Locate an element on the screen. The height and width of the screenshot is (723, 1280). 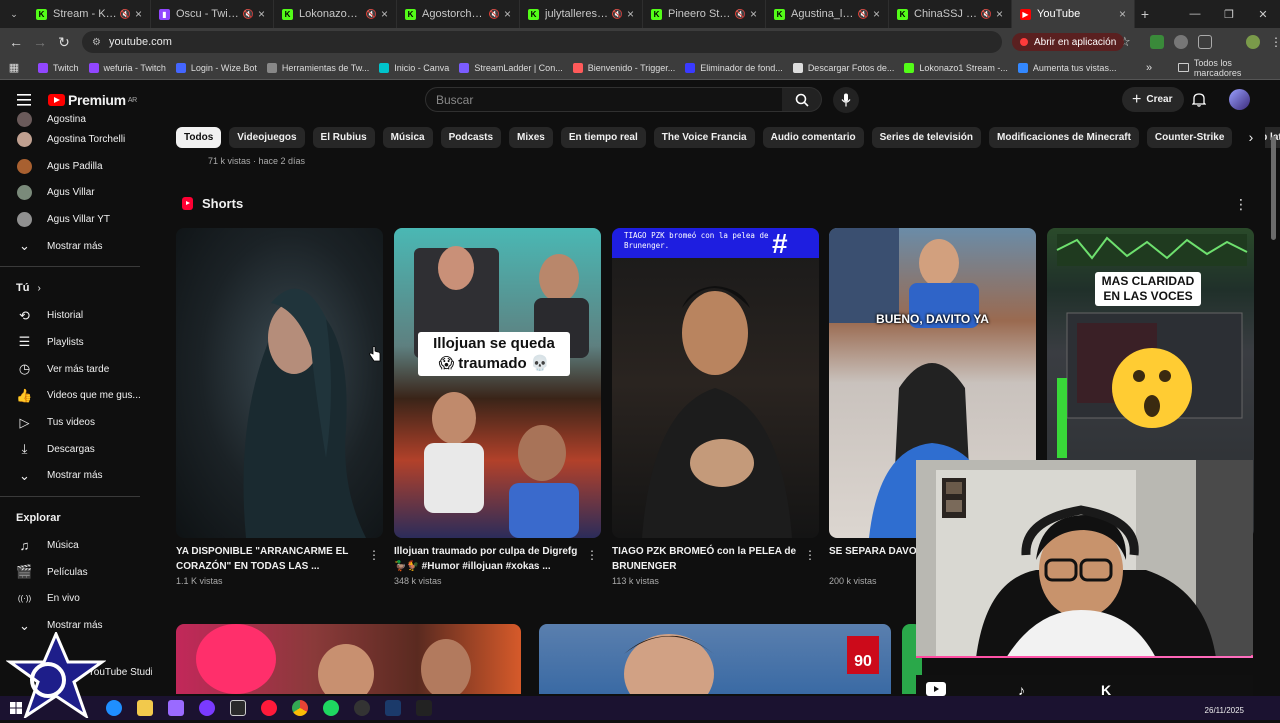
short-title: SE SEPARA DAVO? #davooxeneize #tw is located at coordinates (874, 551).